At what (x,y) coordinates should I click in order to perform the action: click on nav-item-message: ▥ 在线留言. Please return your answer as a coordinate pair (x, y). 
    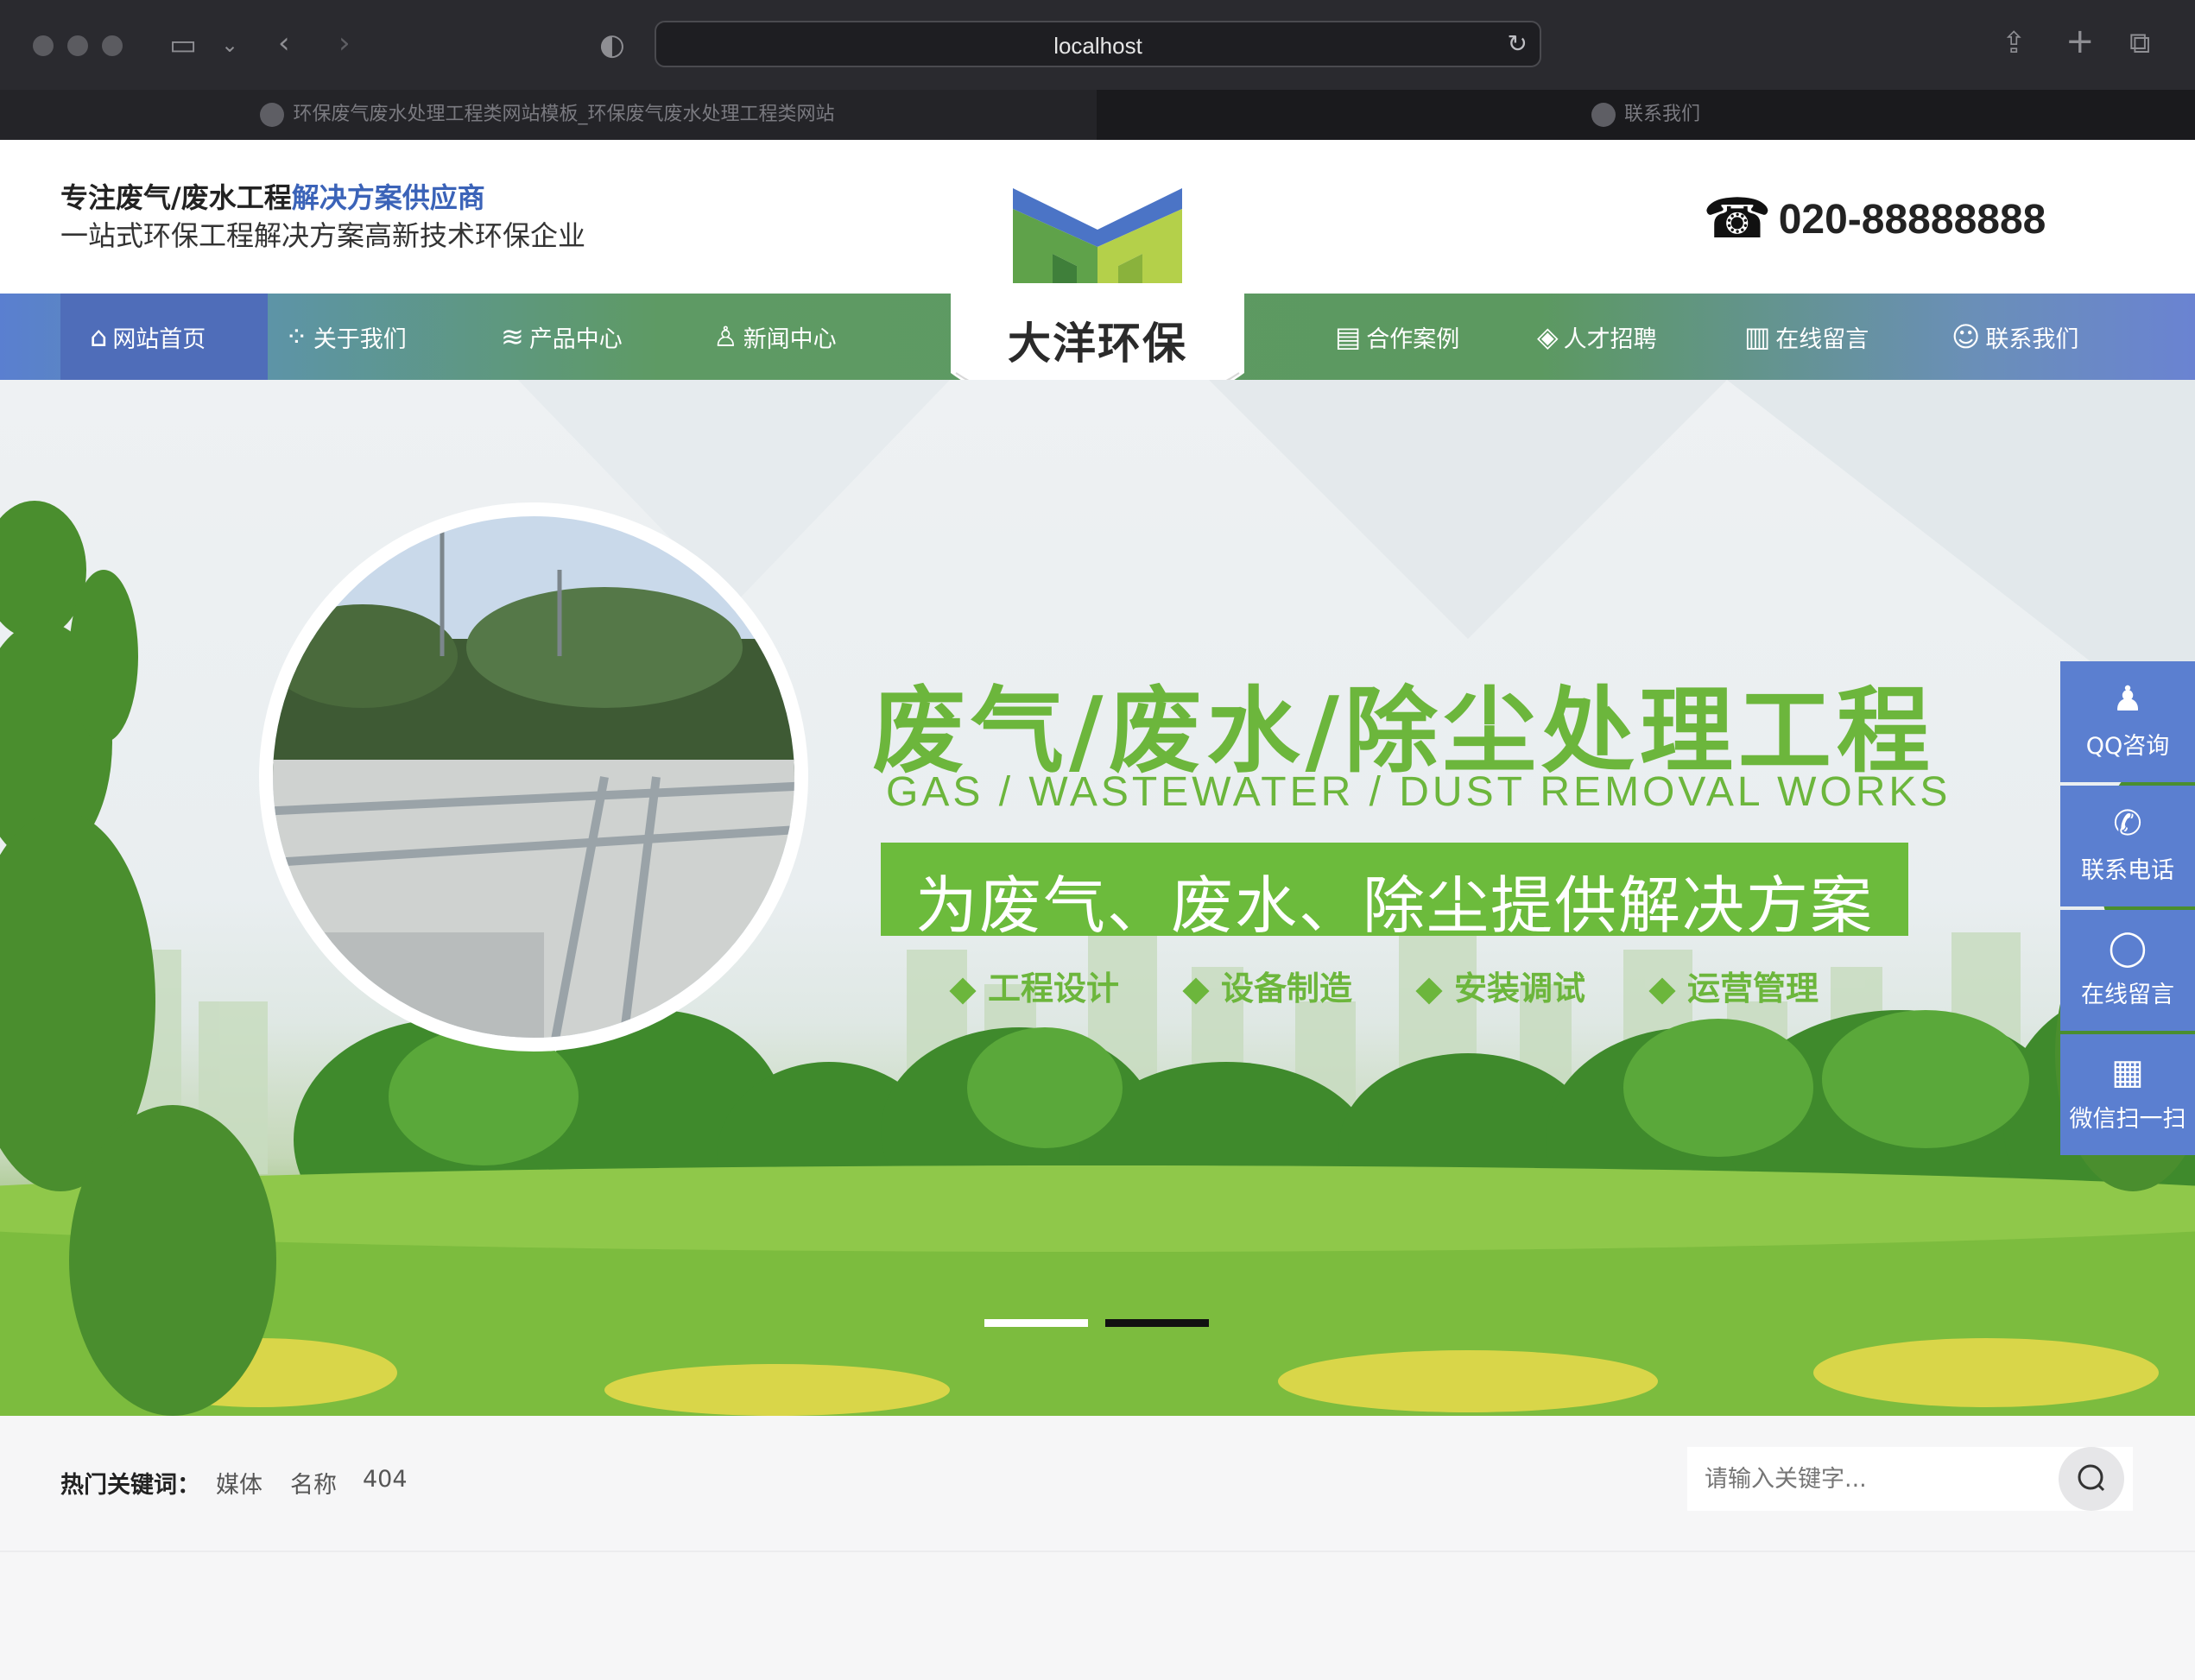
    Looking at the image, I should click on (1807, 337).